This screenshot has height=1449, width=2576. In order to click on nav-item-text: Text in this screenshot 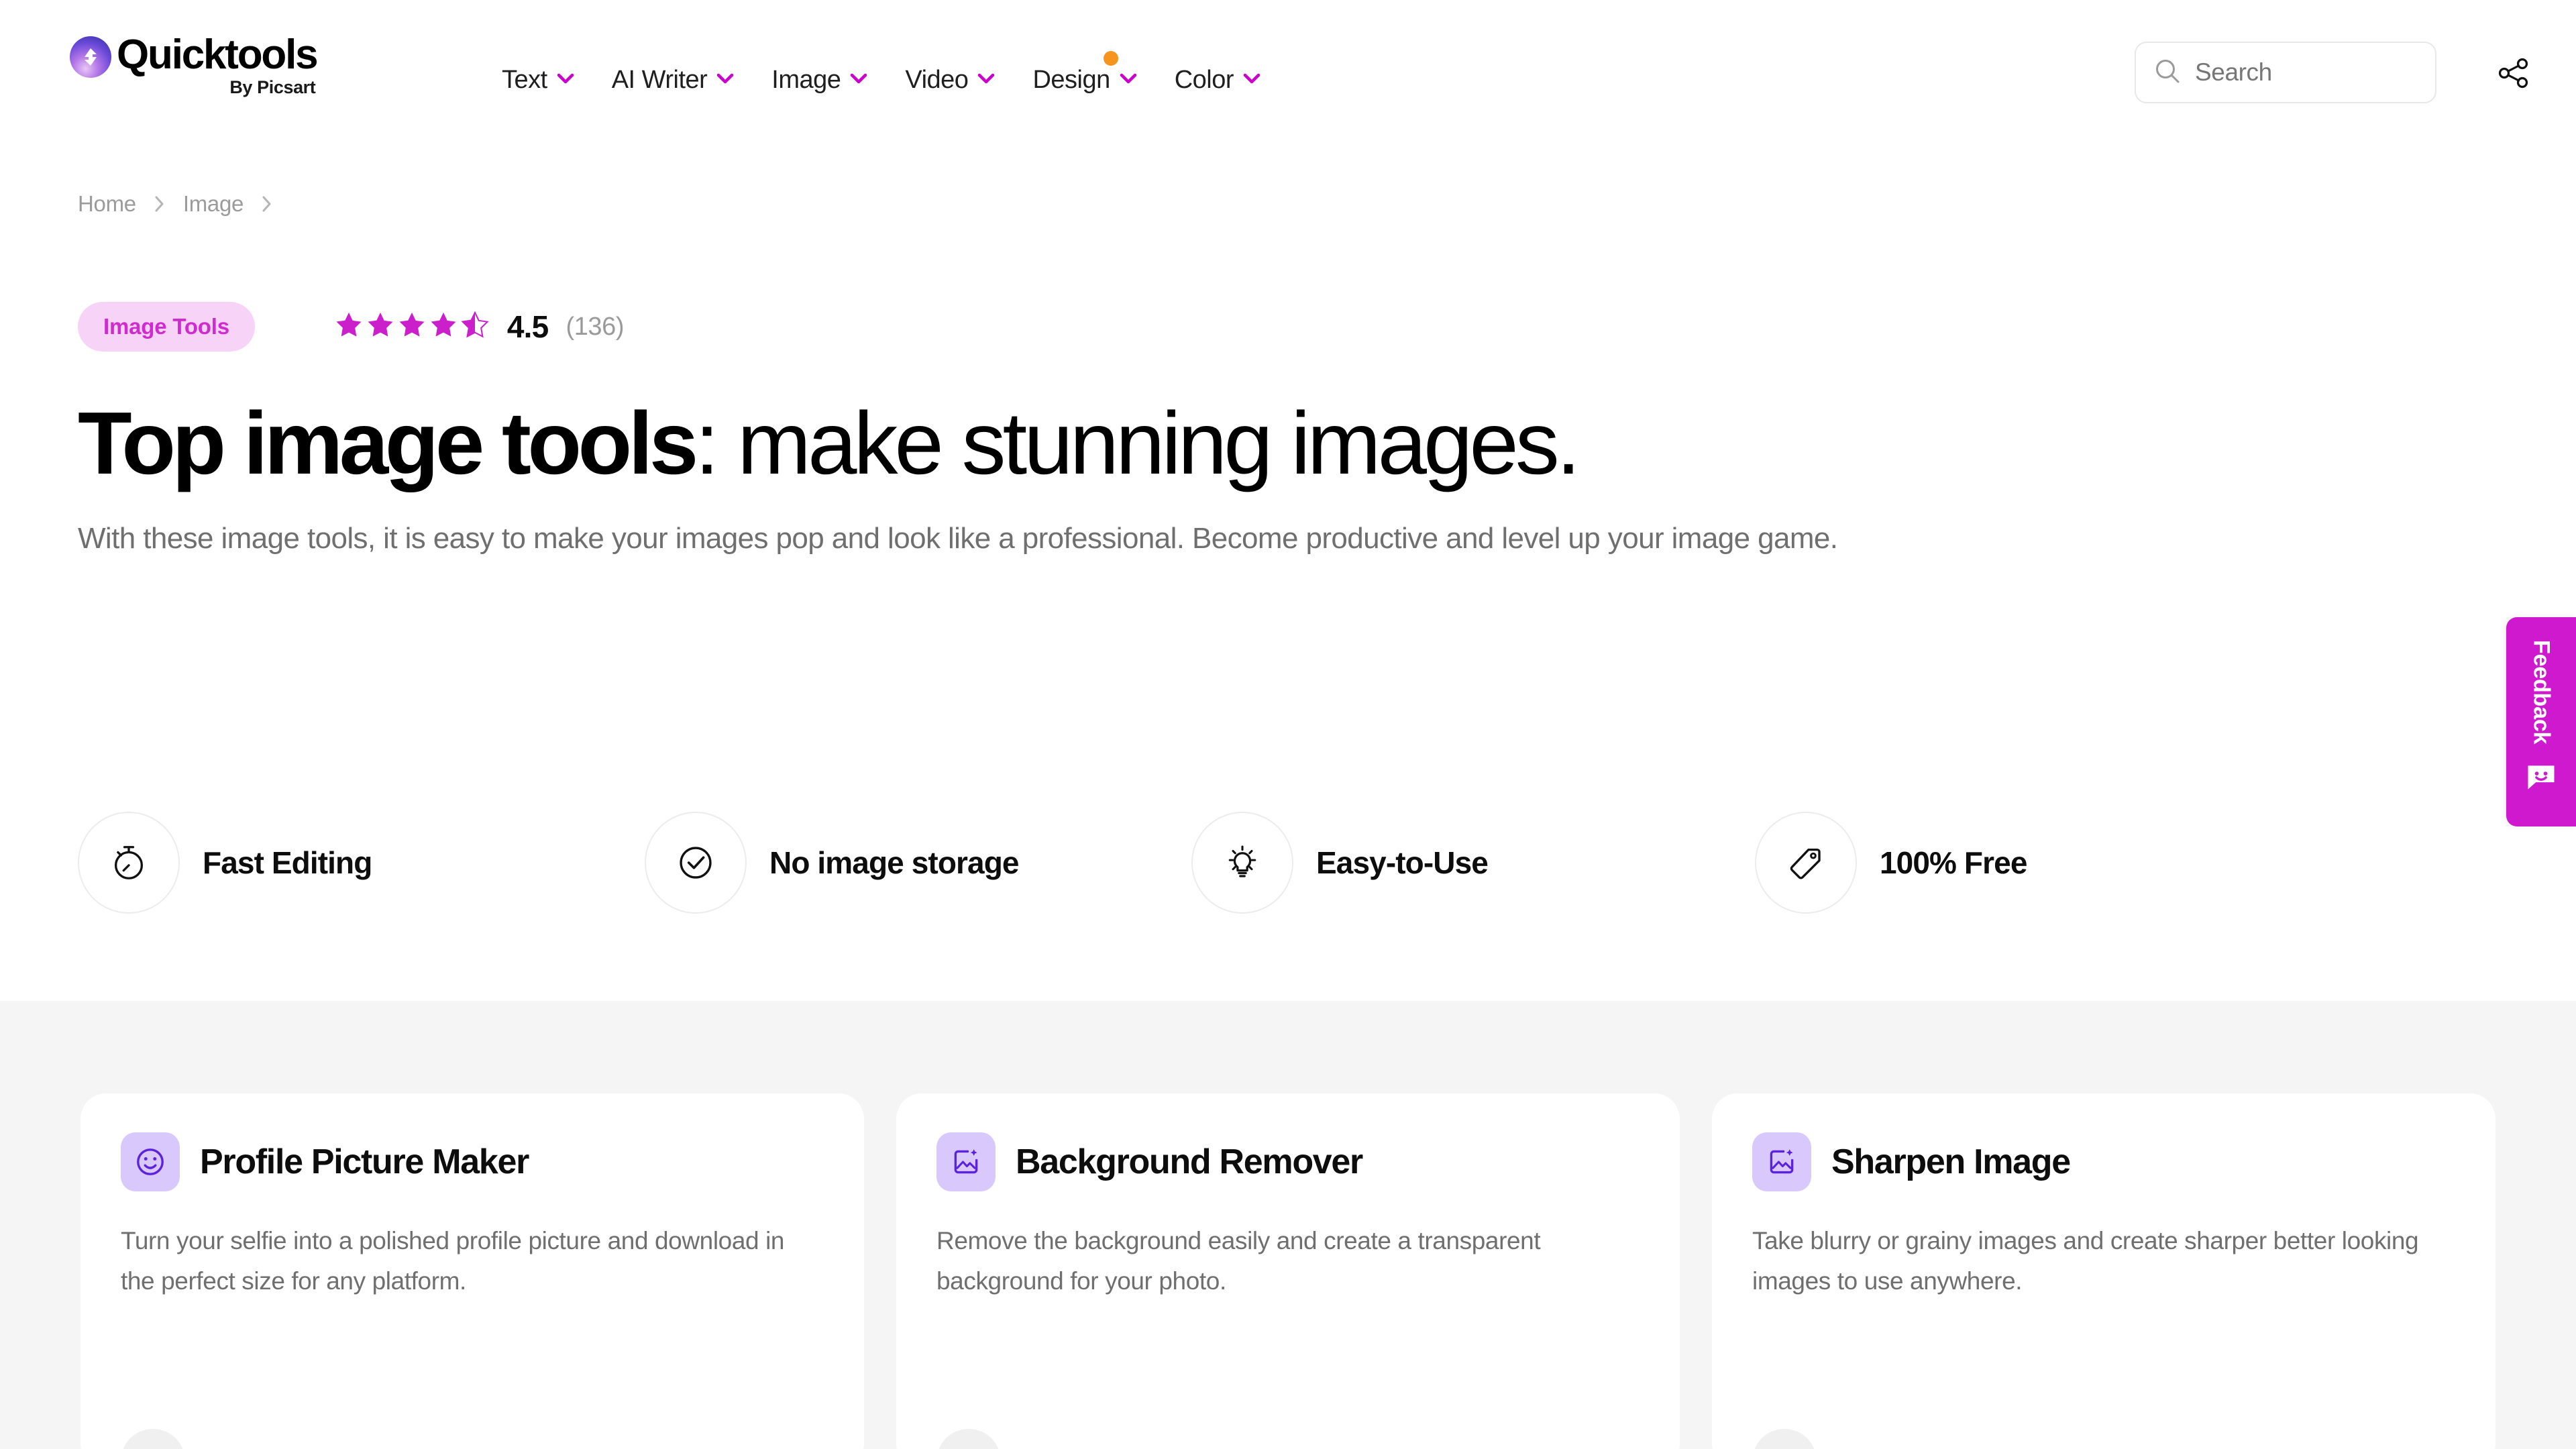, I will do `click(538, 80)`.